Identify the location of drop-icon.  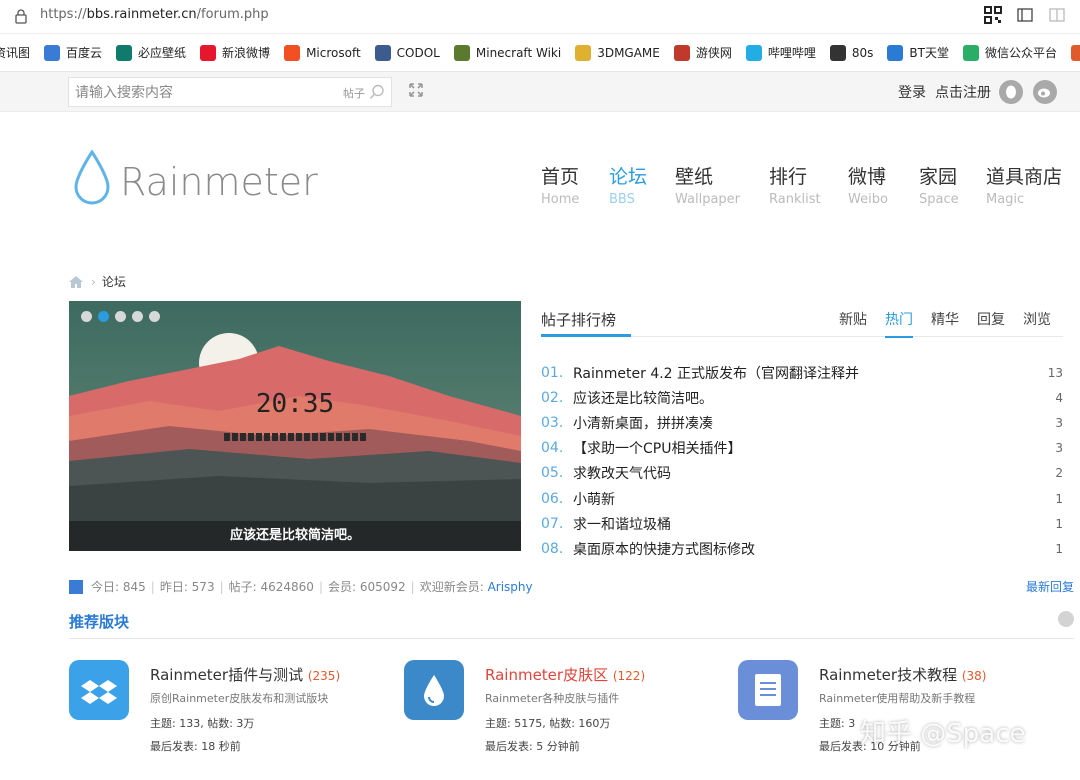
(434, 690).